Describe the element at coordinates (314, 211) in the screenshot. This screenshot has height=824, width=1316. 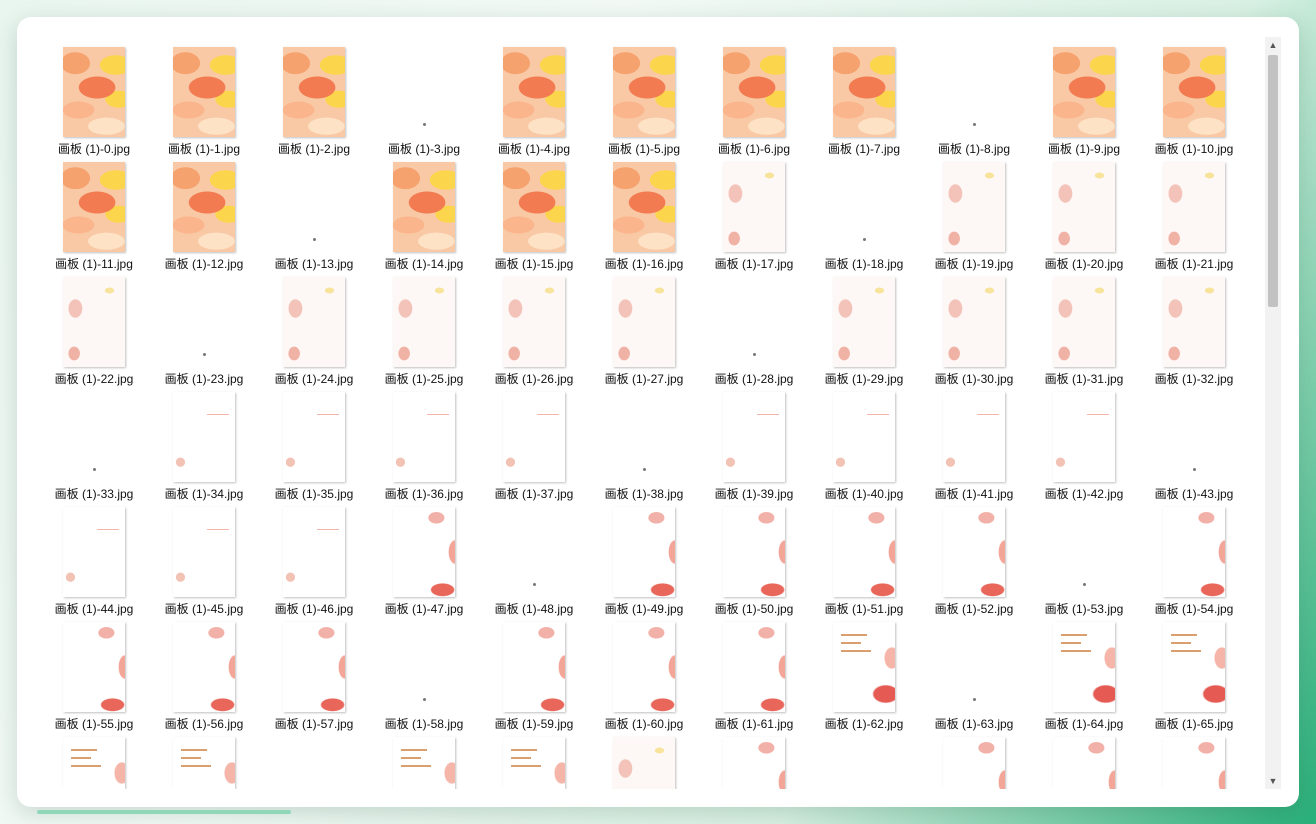
I see `file-item: 画板 (1)-13.jpg` at that location.